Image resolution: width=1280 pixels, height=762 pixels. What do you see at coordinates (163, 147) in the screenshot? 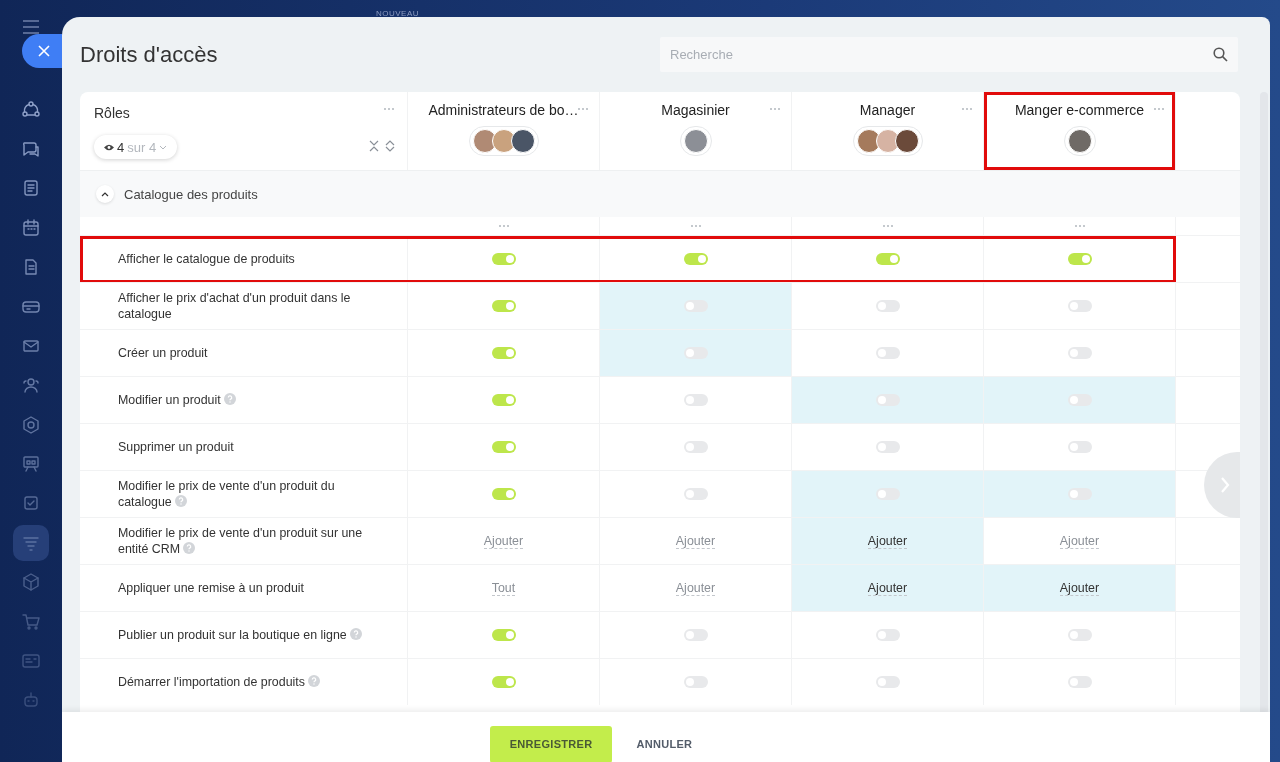
I see `caret-icon` at bounding box center [163, 147].